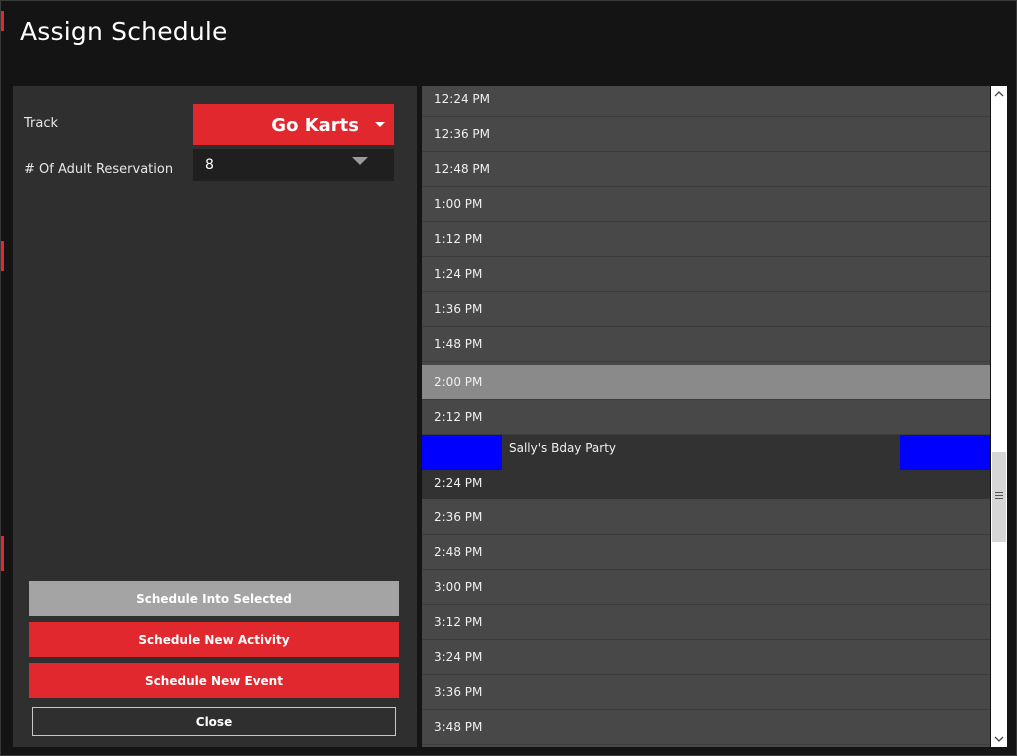 The height and width of the screenshot is (756, 1017). Describe the element at coordinates (458, 552) in the screenshot. I see `time-slot-label: 2:48 PM` at that location.